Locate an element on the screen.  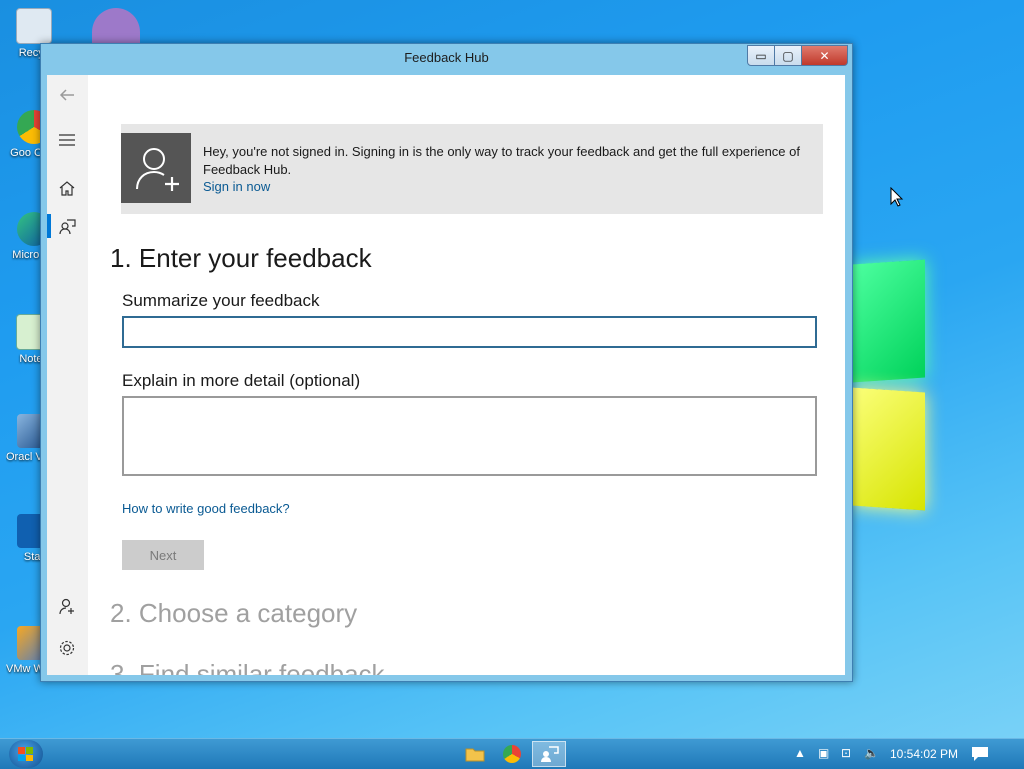
taskbar-feedback-hub is located at coordinates (549, 754).